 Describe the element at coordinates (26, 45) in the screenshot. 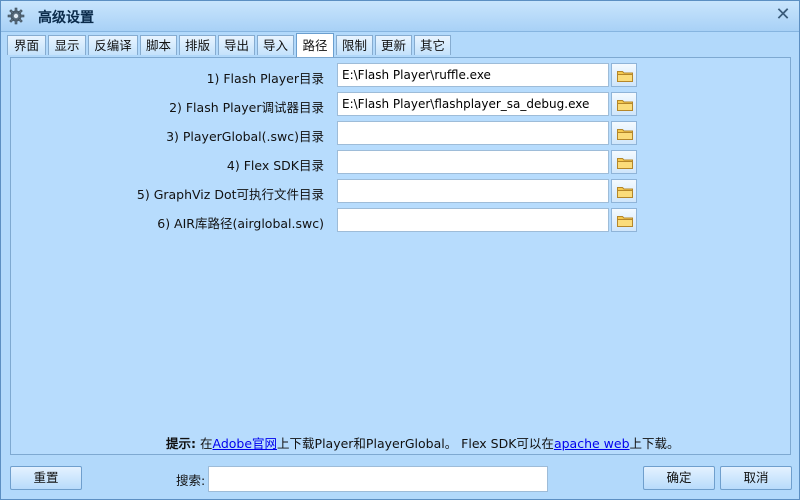

I see `tab-interface: 界面` at that location.